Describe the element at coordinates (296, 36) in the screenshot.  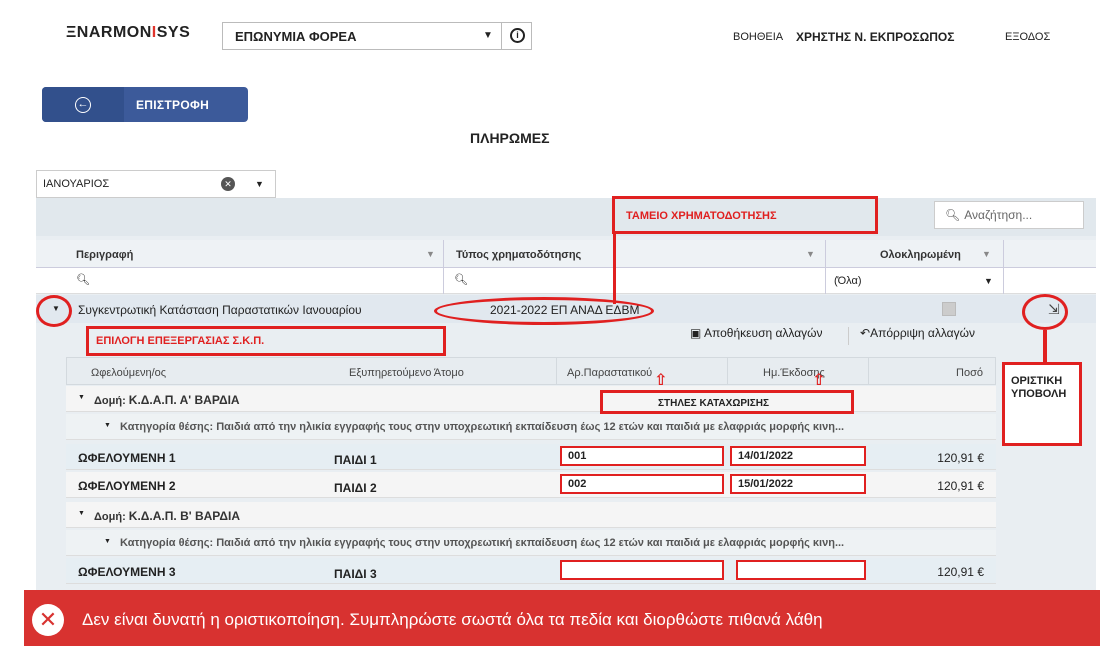
I see `organization-select-label: ΕΠΩΝΥΜΙΑ ΦΟΡΕΑ` at that location.